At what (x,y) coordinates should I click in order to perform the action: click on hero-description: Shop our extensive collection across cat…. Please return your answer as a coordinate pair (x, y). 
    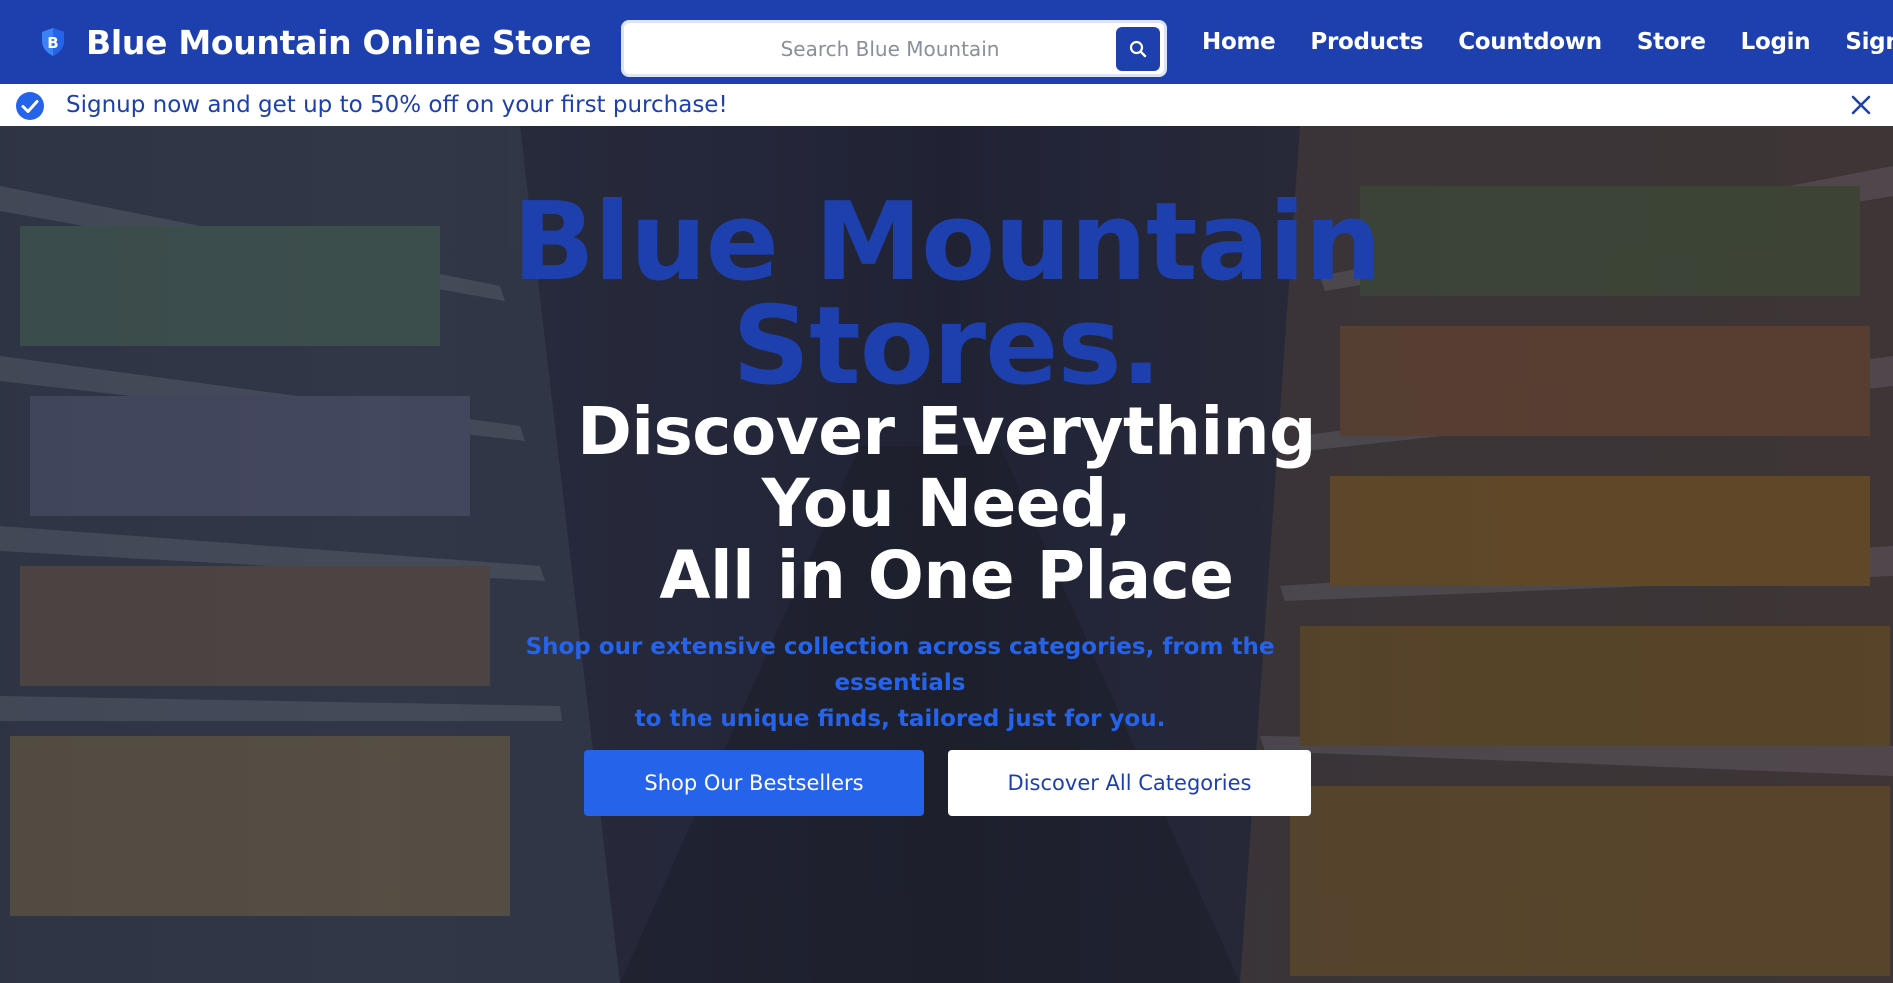
    Looking at the image, I should click on (900, 683).